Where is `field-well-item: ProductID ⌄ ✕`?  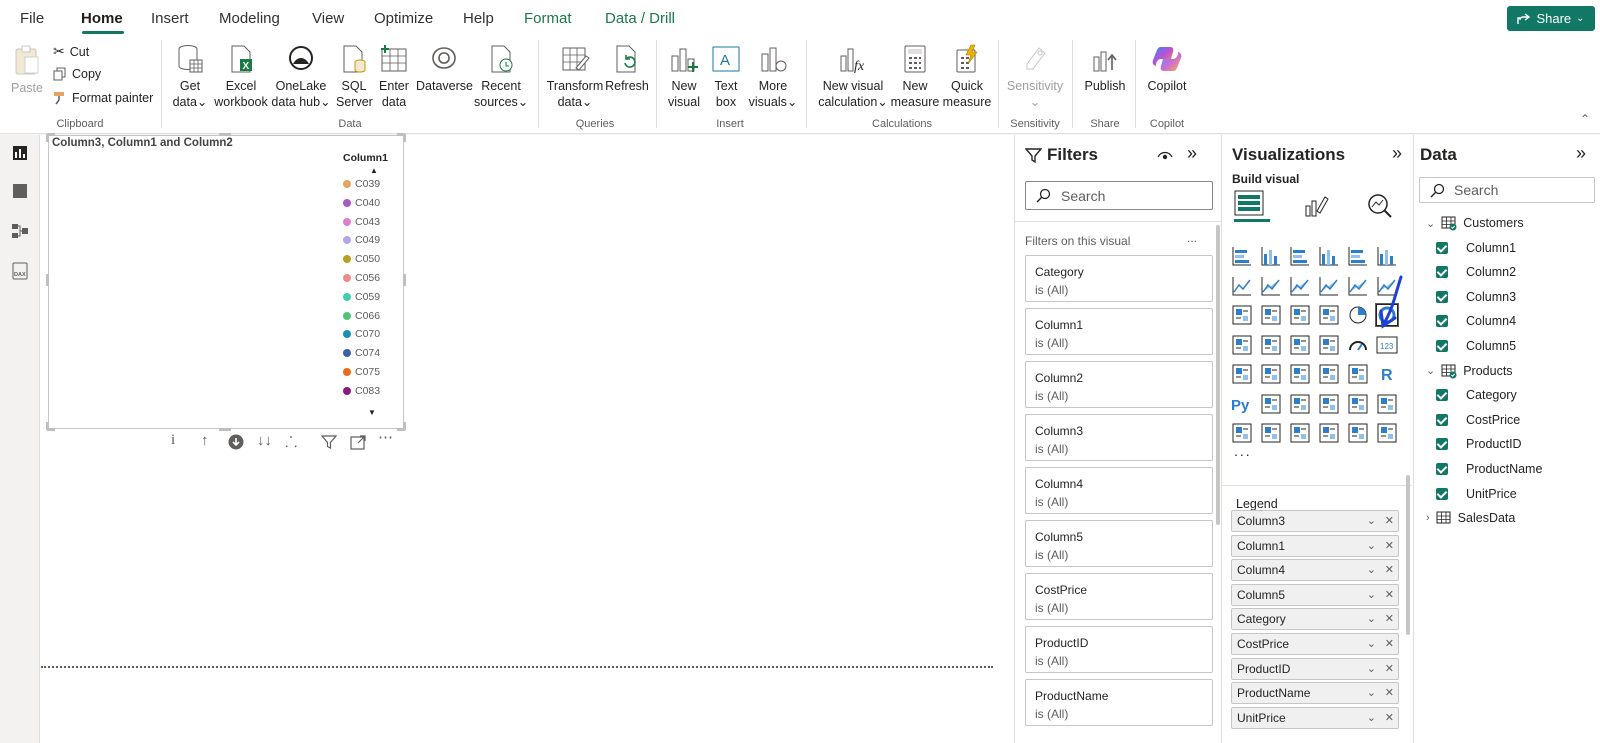
field-well-item: ProductID ⌄ ✕ is located at coordinates (1315, 668).